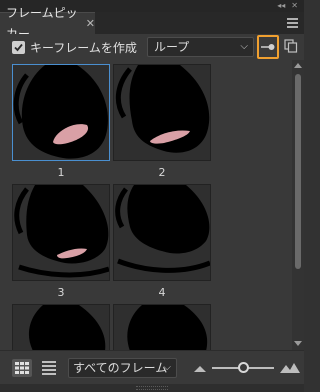 The width and height of the screenshot is (320, 392). What do you see at coordinates (200, 368) in the screenshot?
I see `small-thumbnail-icon` at bounding box center [200, 368].